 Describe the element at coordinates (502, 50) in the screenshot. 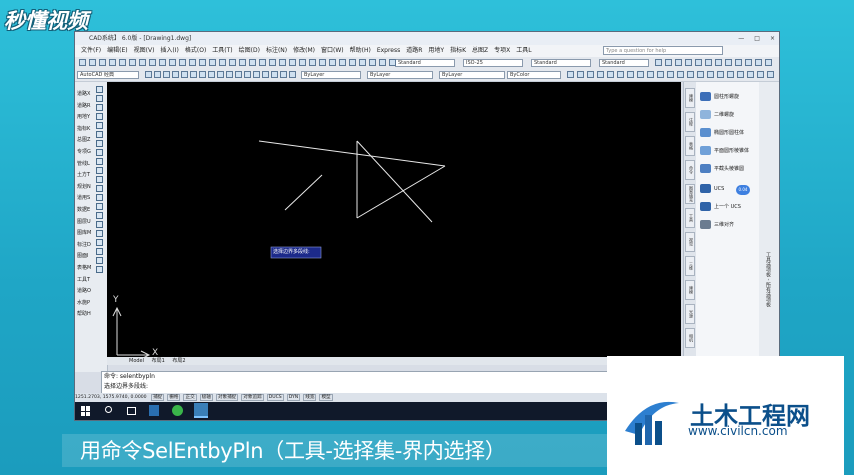

I see `menu-item: 专项X` at that location.